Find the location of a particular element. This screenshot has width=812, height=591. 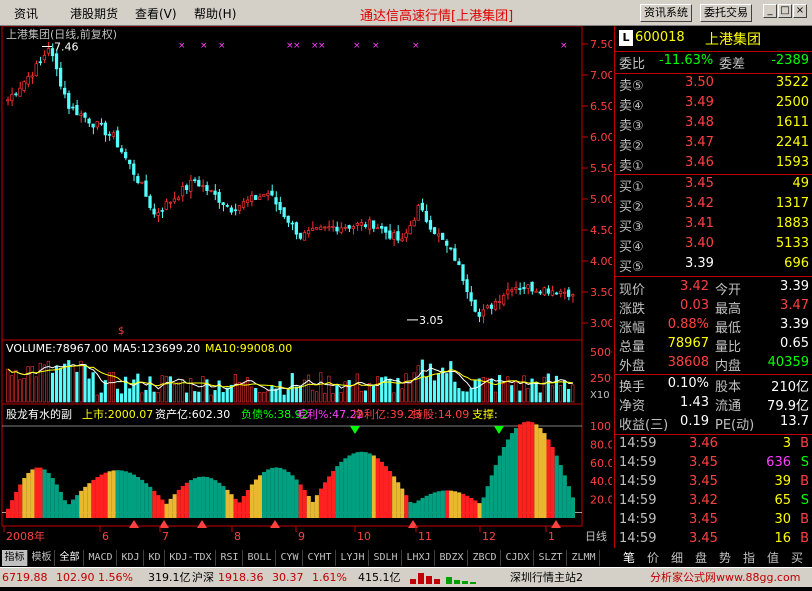

tab-lyjh: LYJH is located at coordinates (353, 558).